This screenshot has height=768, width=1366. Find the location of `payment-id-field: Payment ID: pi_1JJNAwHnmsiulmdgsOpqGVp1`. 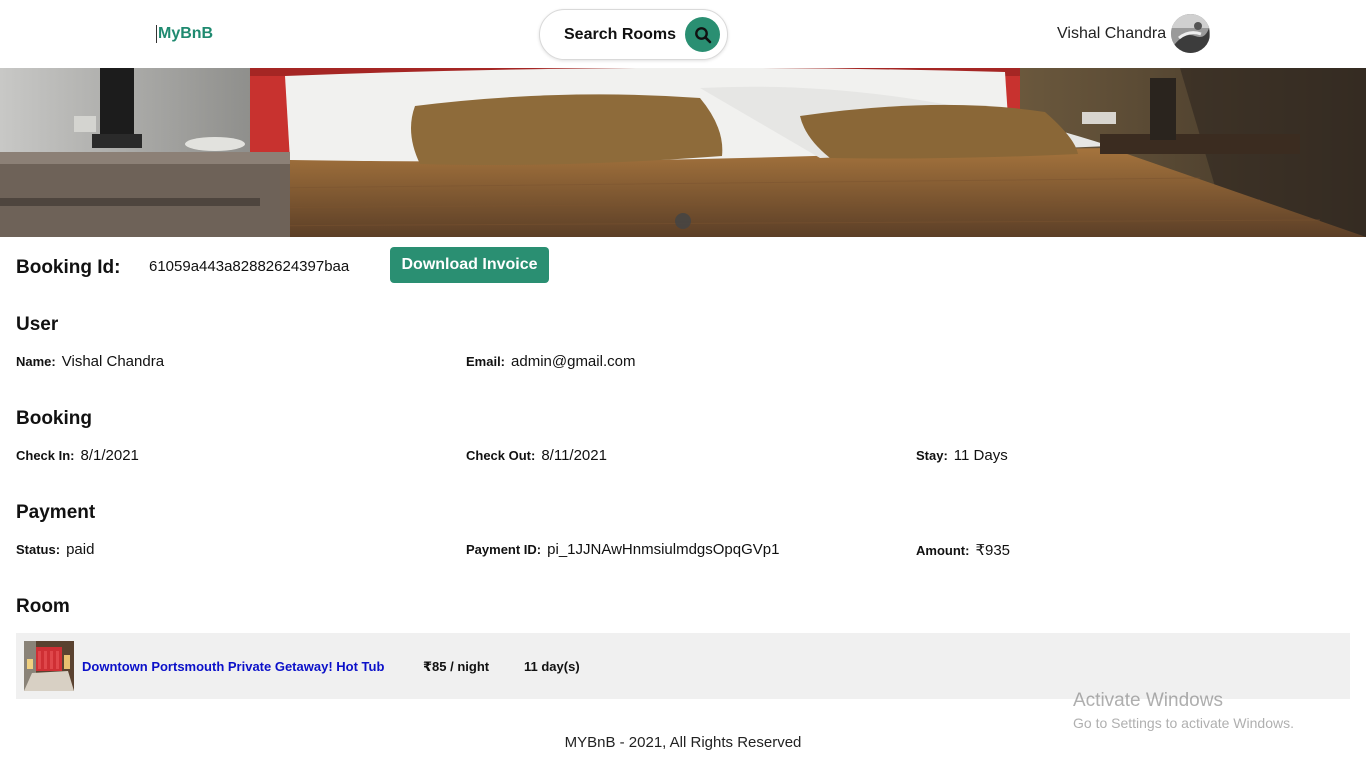

payment-id-field: Payment ID: pi_1JJNAwHnmsiulmdgsOpqGVp1 is located at coordinates (622, 549).